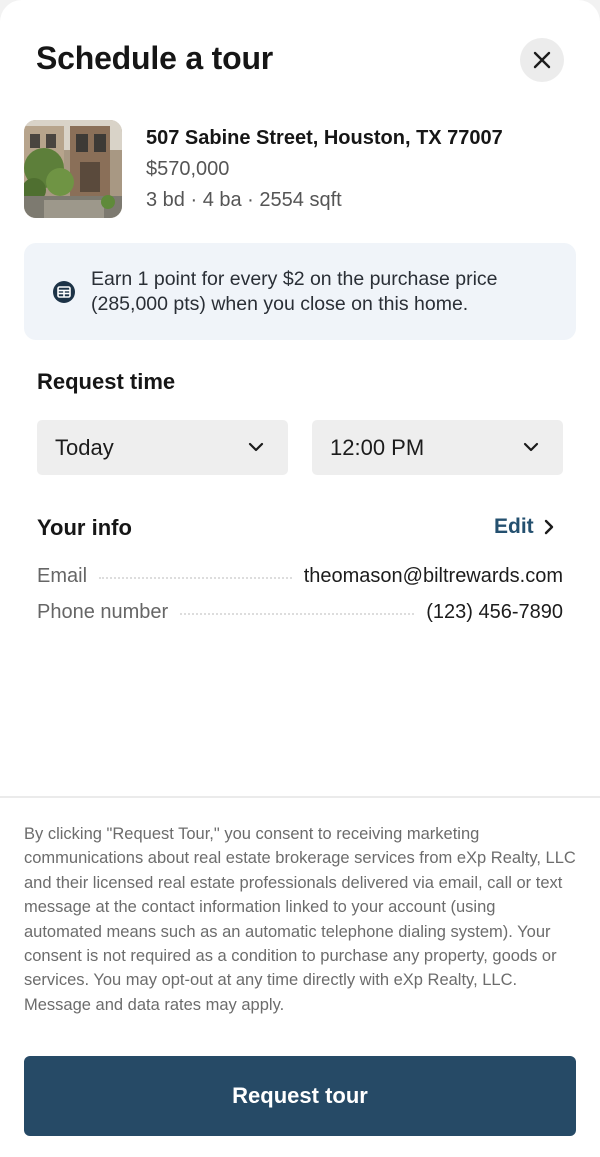  Describe the element at coordinates (300, 1096) in the screenshot. I see `request-tour-button: Request tour` at that location.